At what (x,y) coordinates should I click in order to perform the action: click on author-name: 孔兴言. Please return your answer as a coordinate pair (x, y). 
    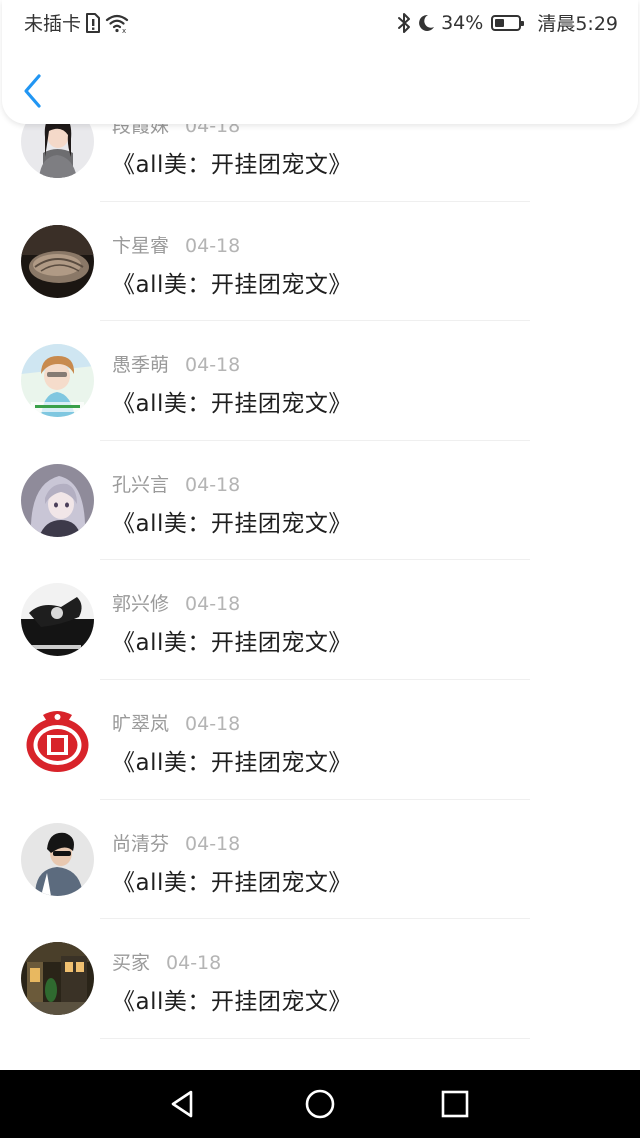
    Looking at the image, I should click on (140, 485).